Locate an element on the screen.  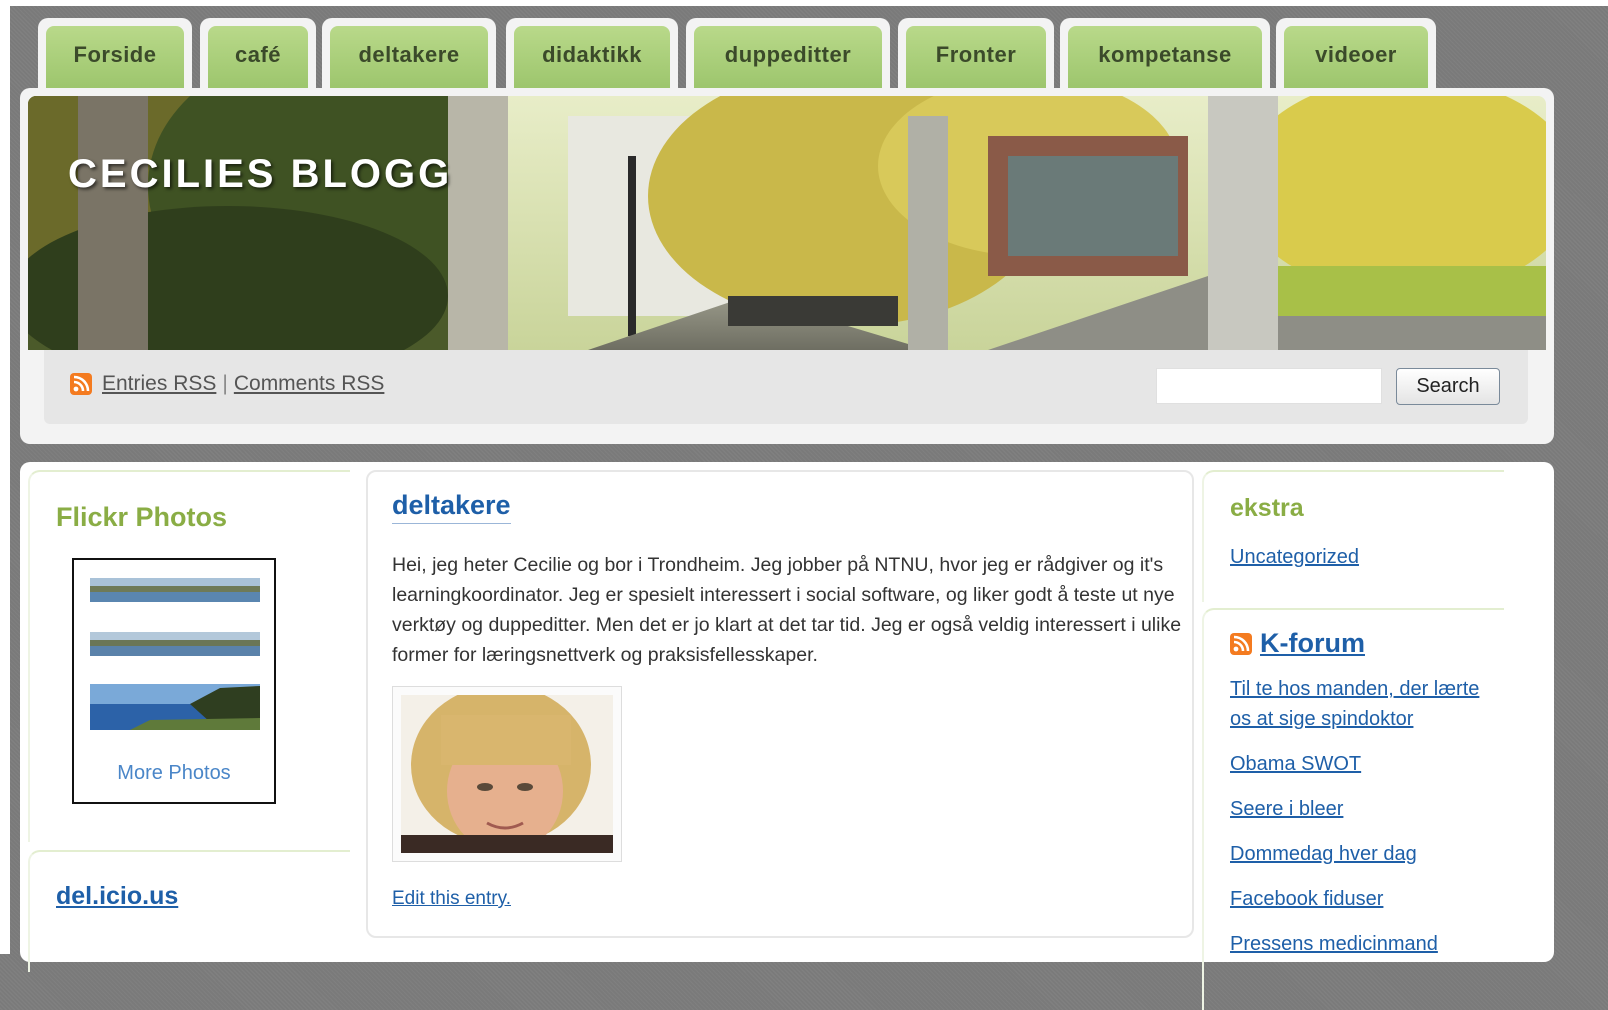
tab-forside: Forside is located at coordinates (115, 54).